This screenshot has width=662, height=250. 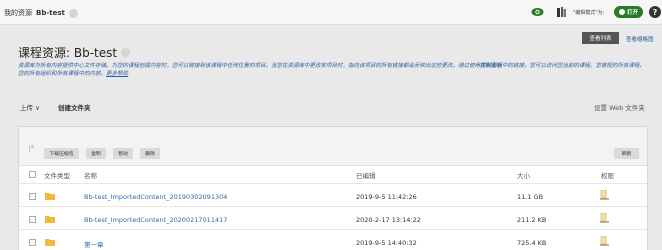 What do you see at coordinates (33, 150) in the screenshot?
I see `up-level-icon: ↱` at bounding box center [33, 150].